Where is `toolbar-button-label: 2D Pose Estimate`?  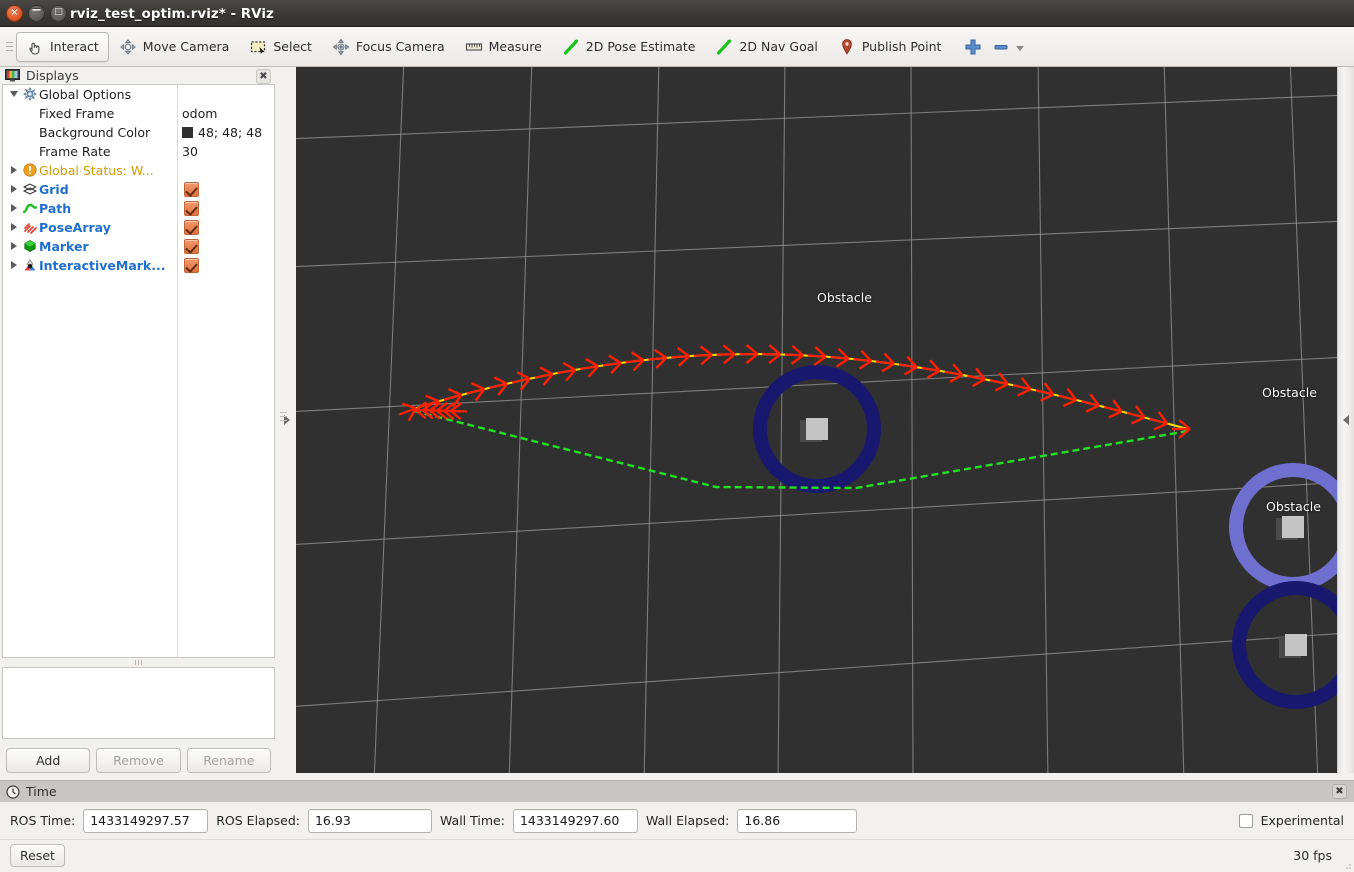
toolbar-button-label: 2D Pose Estimate is located at coordinates (640, 46).